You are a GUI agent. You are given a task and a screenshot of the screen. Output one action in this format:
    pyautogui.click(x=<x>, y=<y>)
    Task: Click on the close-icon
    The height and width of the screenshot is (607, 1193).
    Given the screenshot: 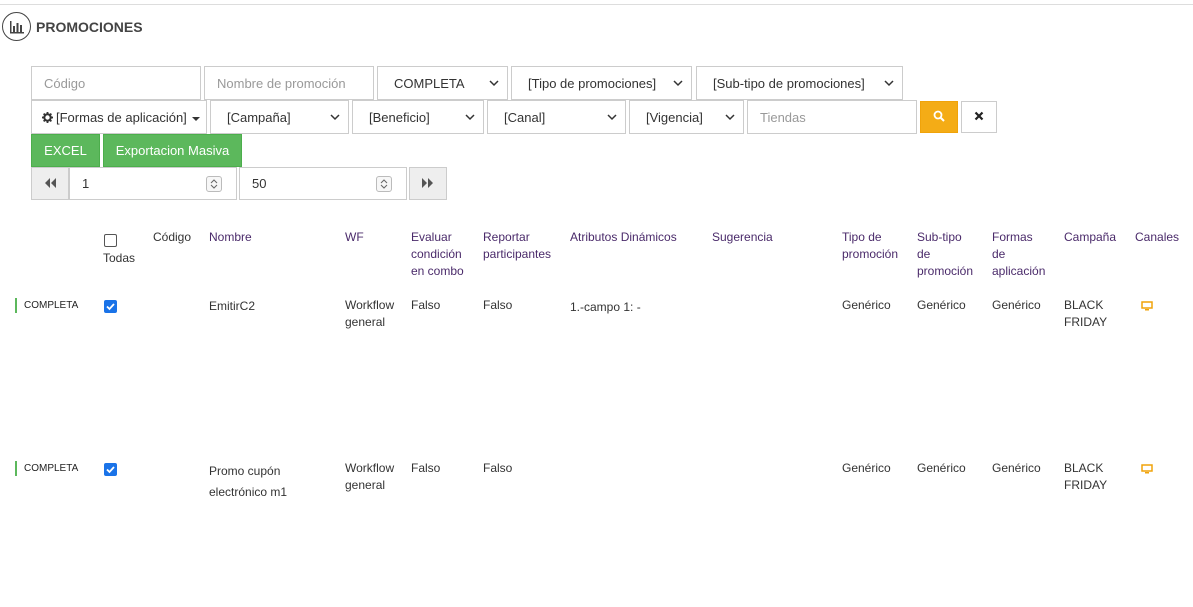 What is the action you would take?
    pyautogui.click(x=979, y=117)
    